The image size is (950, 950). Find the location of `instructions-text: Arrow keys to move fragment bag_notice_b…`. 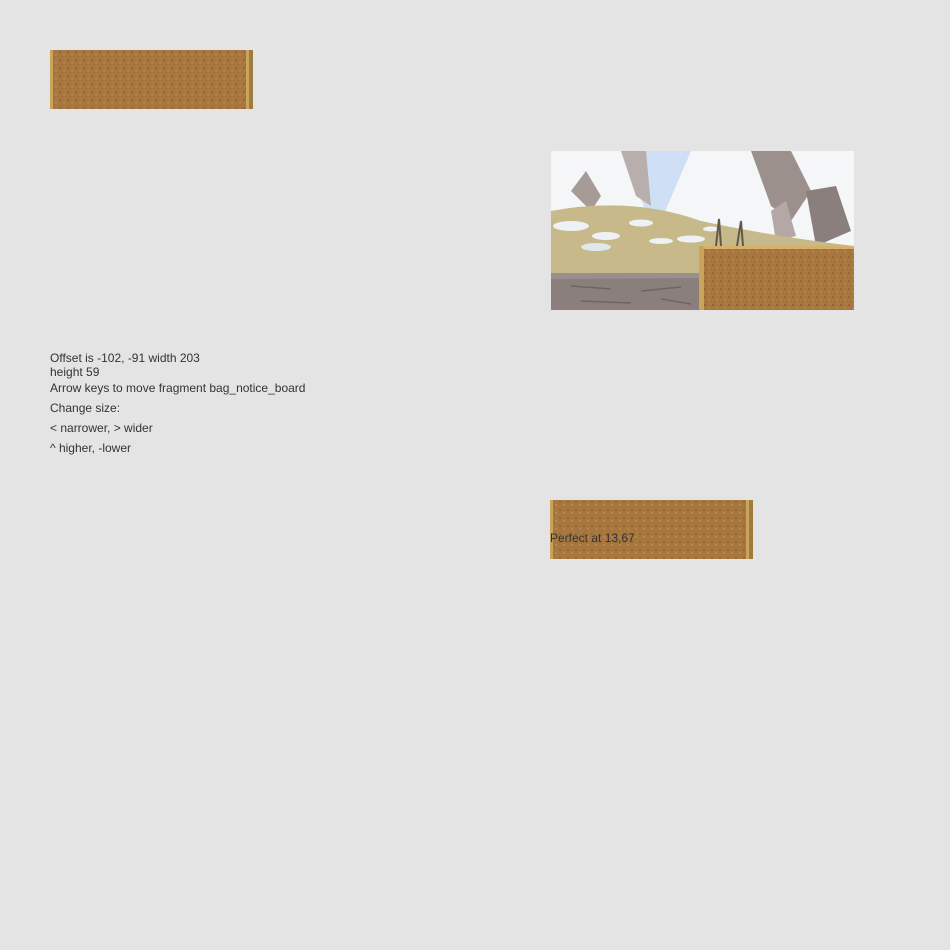

instructions-text: Arrow keys to move fragment bag_notice_b… is located at coordinates (178, 388).